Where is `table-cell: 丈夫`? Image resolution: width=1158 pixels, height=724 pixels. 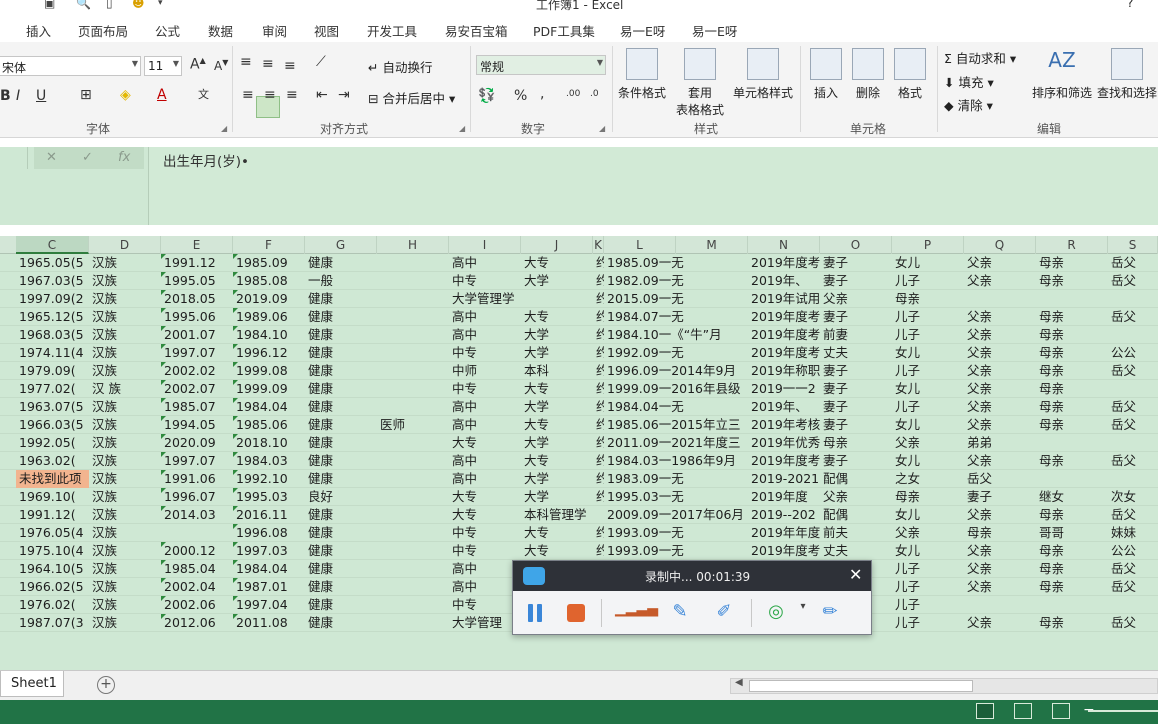
table-cell: 丈夫 is located at coordinates (856, 353).